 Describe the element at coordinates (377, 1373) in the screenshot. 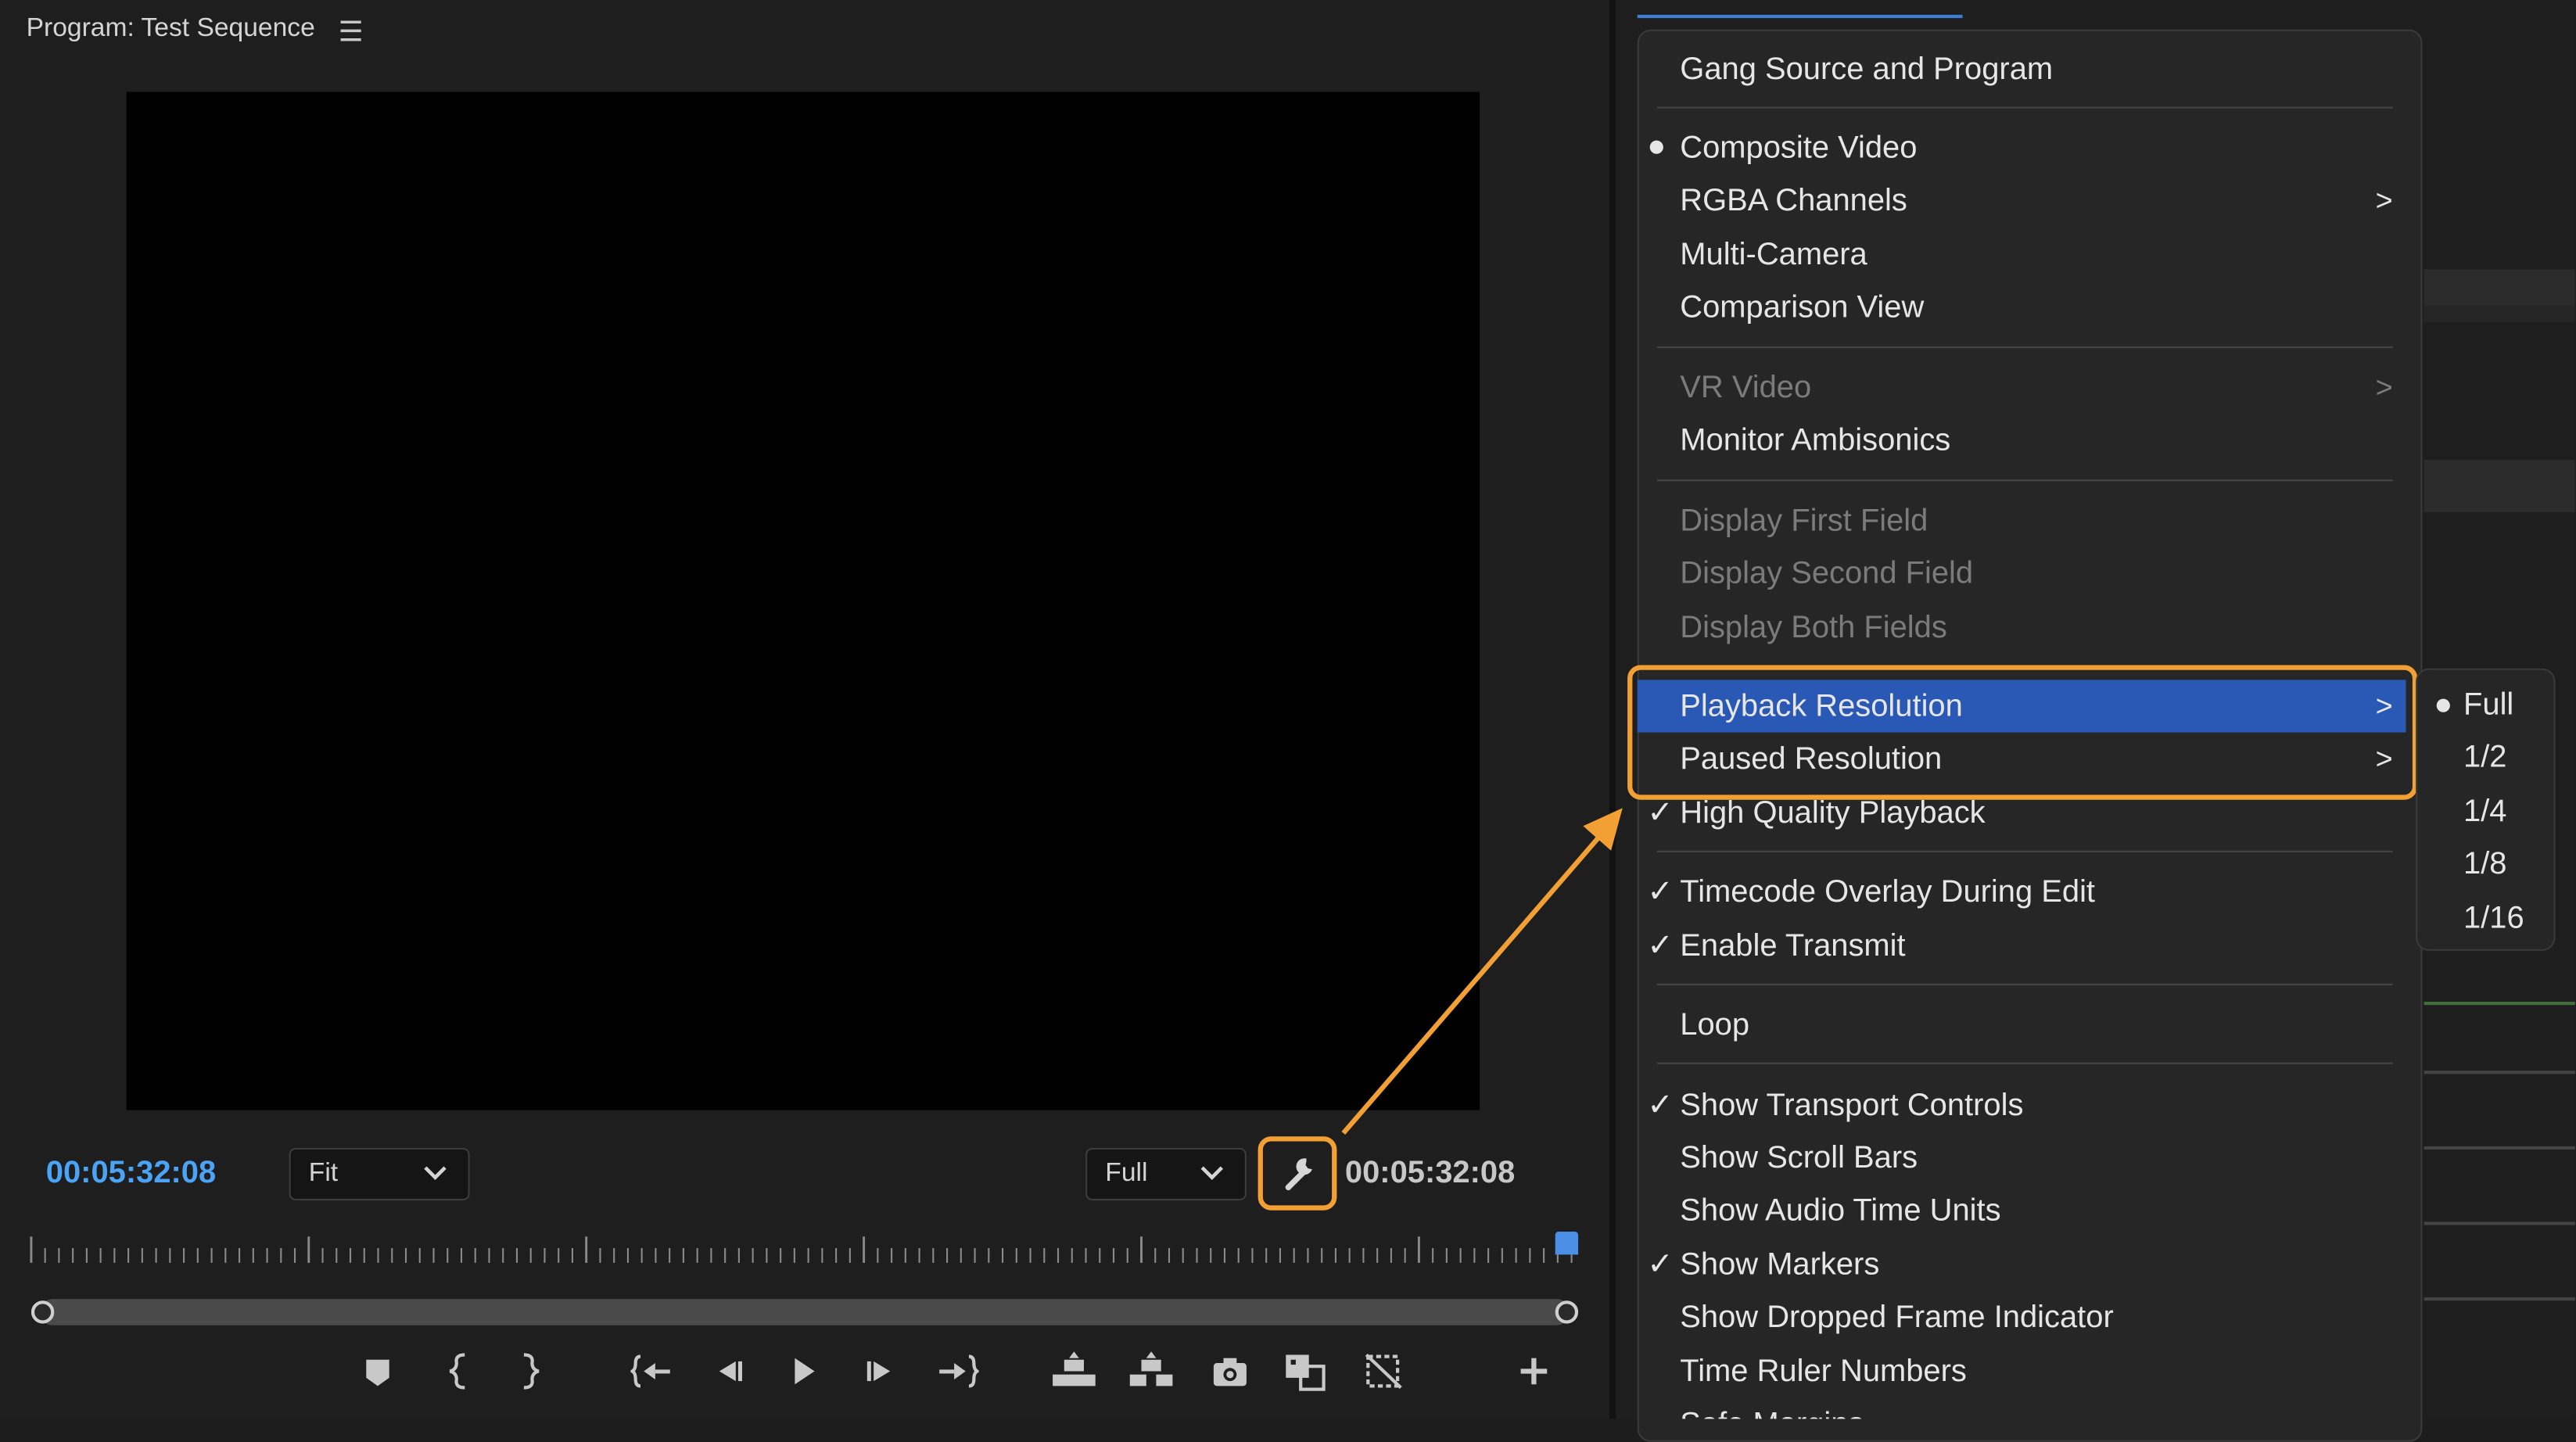

I see `add-marker-icon` at that location.